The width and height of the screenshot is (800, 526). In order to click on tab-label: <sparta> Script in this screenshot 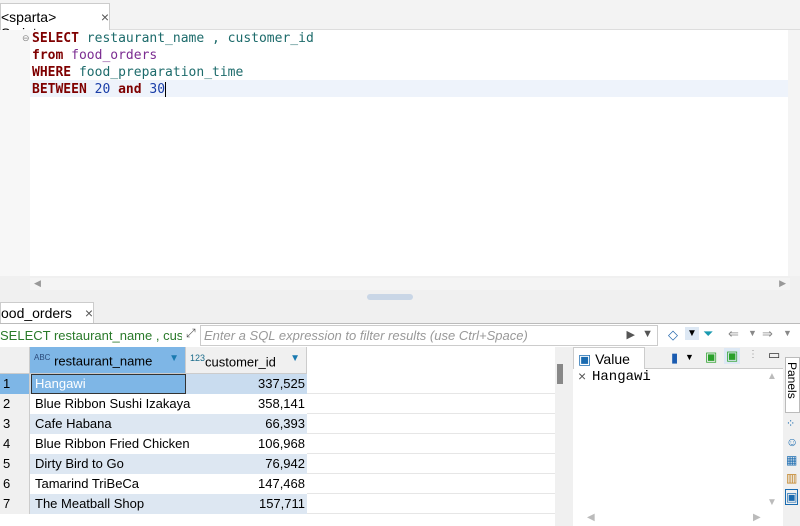, I will do `click(29, 25)`.